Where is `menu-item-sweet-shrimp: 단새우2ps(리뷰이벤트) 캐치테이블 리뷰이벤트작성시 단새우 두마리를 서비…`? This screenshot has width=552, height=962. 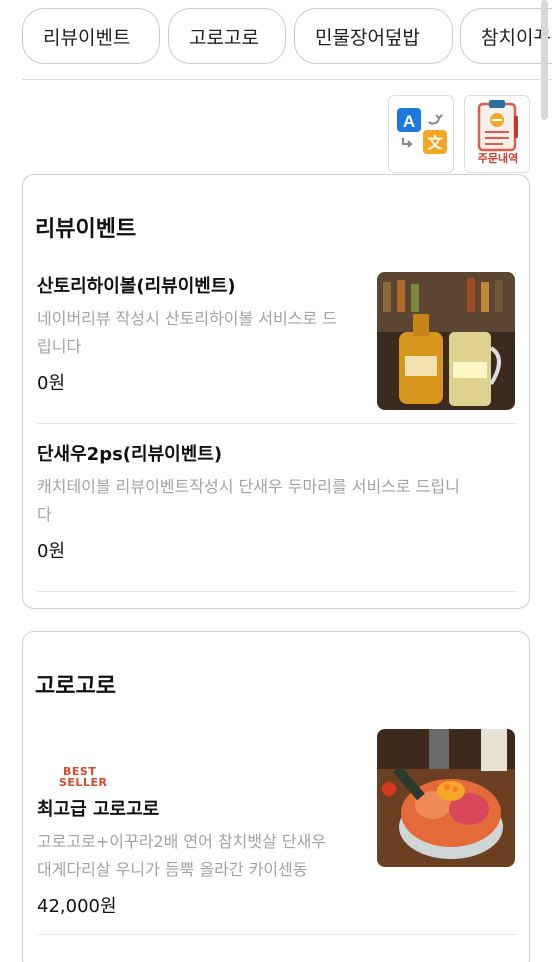
menu-item-sweet-shrimp: 단새우2ps(리뷰이벤트) 캐치테이블 리뷰이벤트작성시 단새우 두마리를 서비… is located at coordinates (278, 503).